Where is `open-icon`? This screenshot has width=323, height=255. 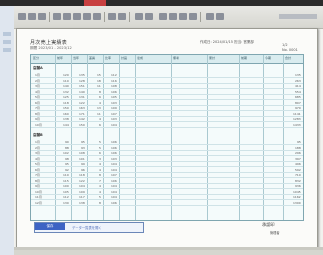 open-icon is located at coordinates (32, 16).